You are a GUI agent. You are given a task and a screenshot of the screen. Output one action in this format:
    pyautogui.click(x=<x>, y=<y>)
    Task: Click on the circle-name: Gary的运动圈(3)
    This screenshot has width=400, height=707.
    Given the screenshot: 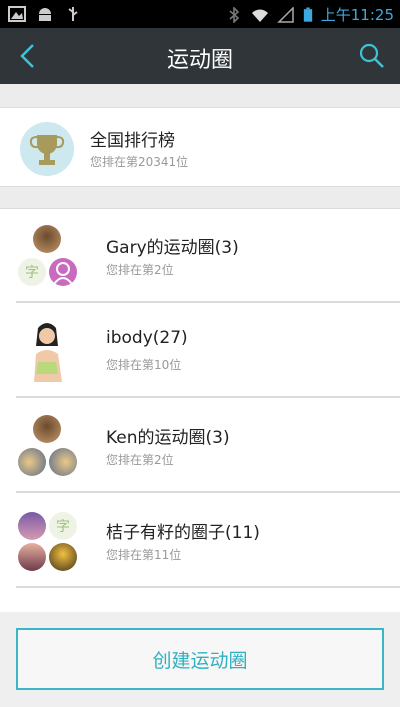 What is the action you would take?
    pyautogui.click(x=172, y=248)
    